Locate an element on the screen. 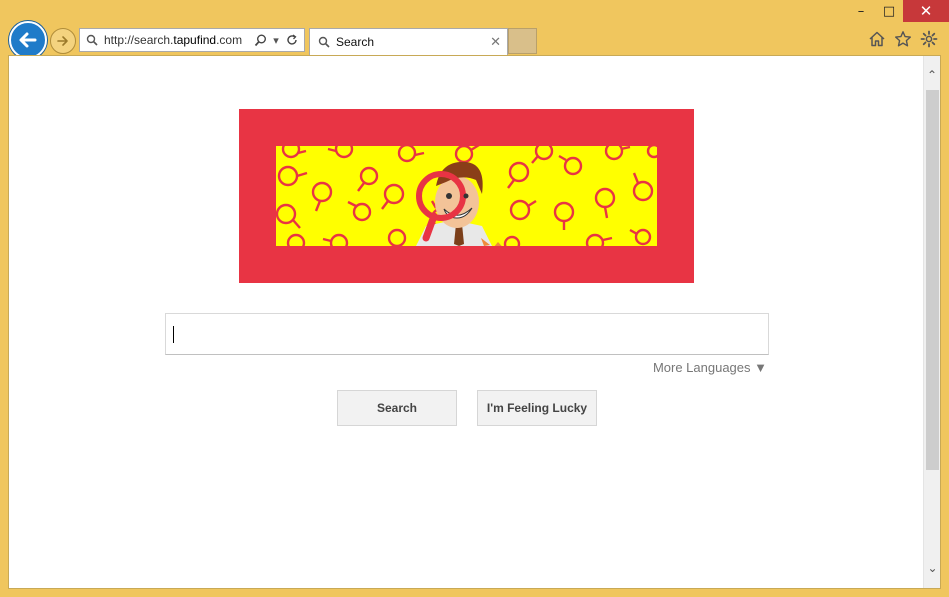 Image resolution: width=949 pixels, height=597 pixels. minimize-icon: – is located at coordinates (861, 11).